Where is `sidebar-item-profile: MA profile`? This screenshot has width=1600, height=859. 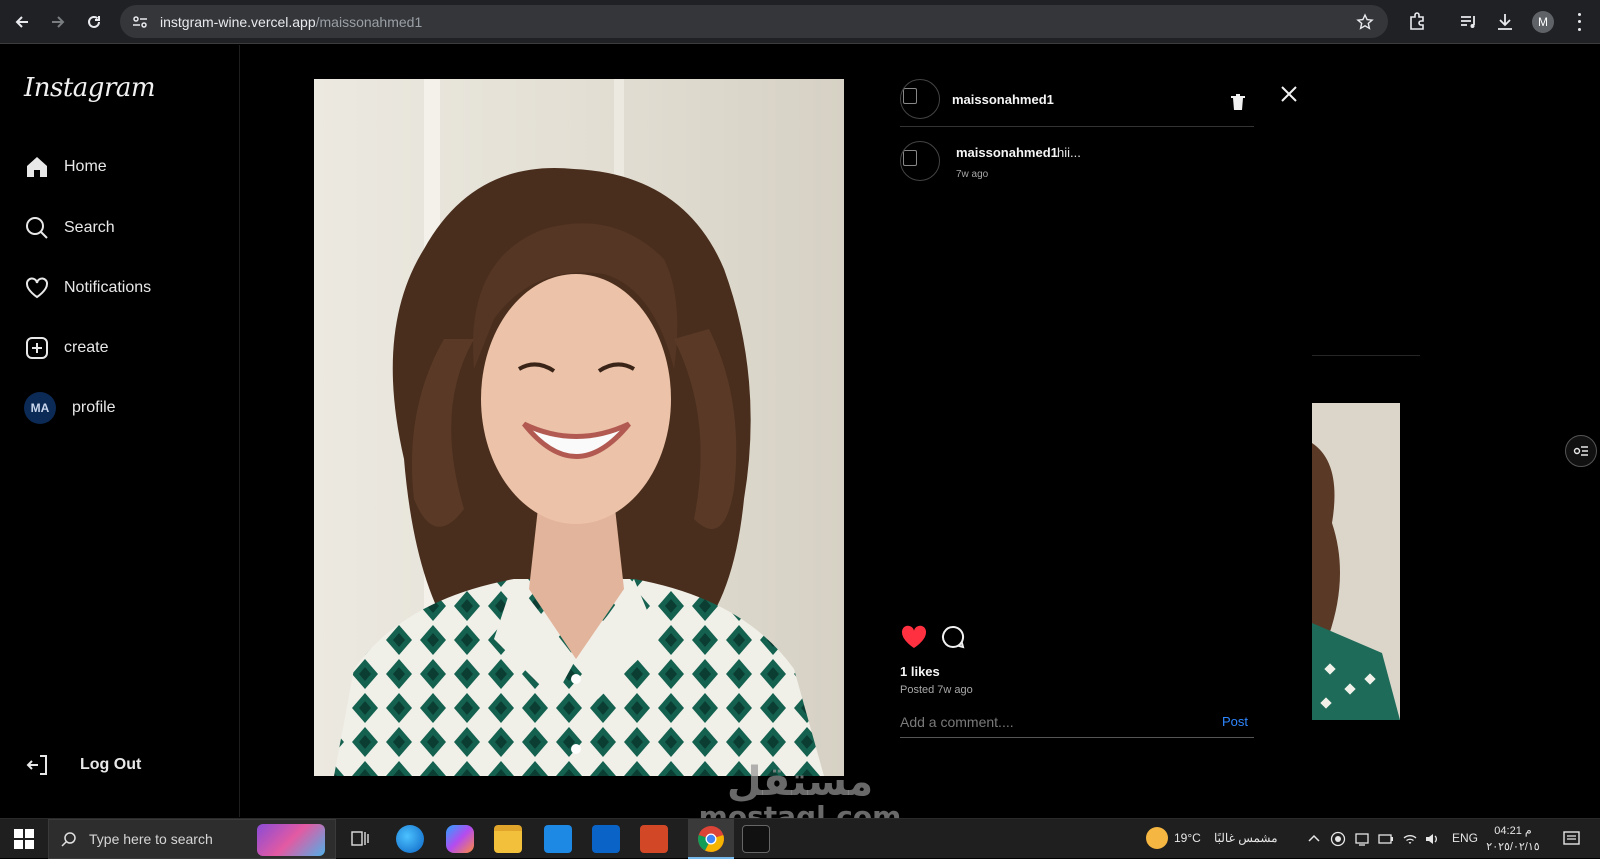 sidebar-item-profile: MA profile is located at coordinates (70, 408).